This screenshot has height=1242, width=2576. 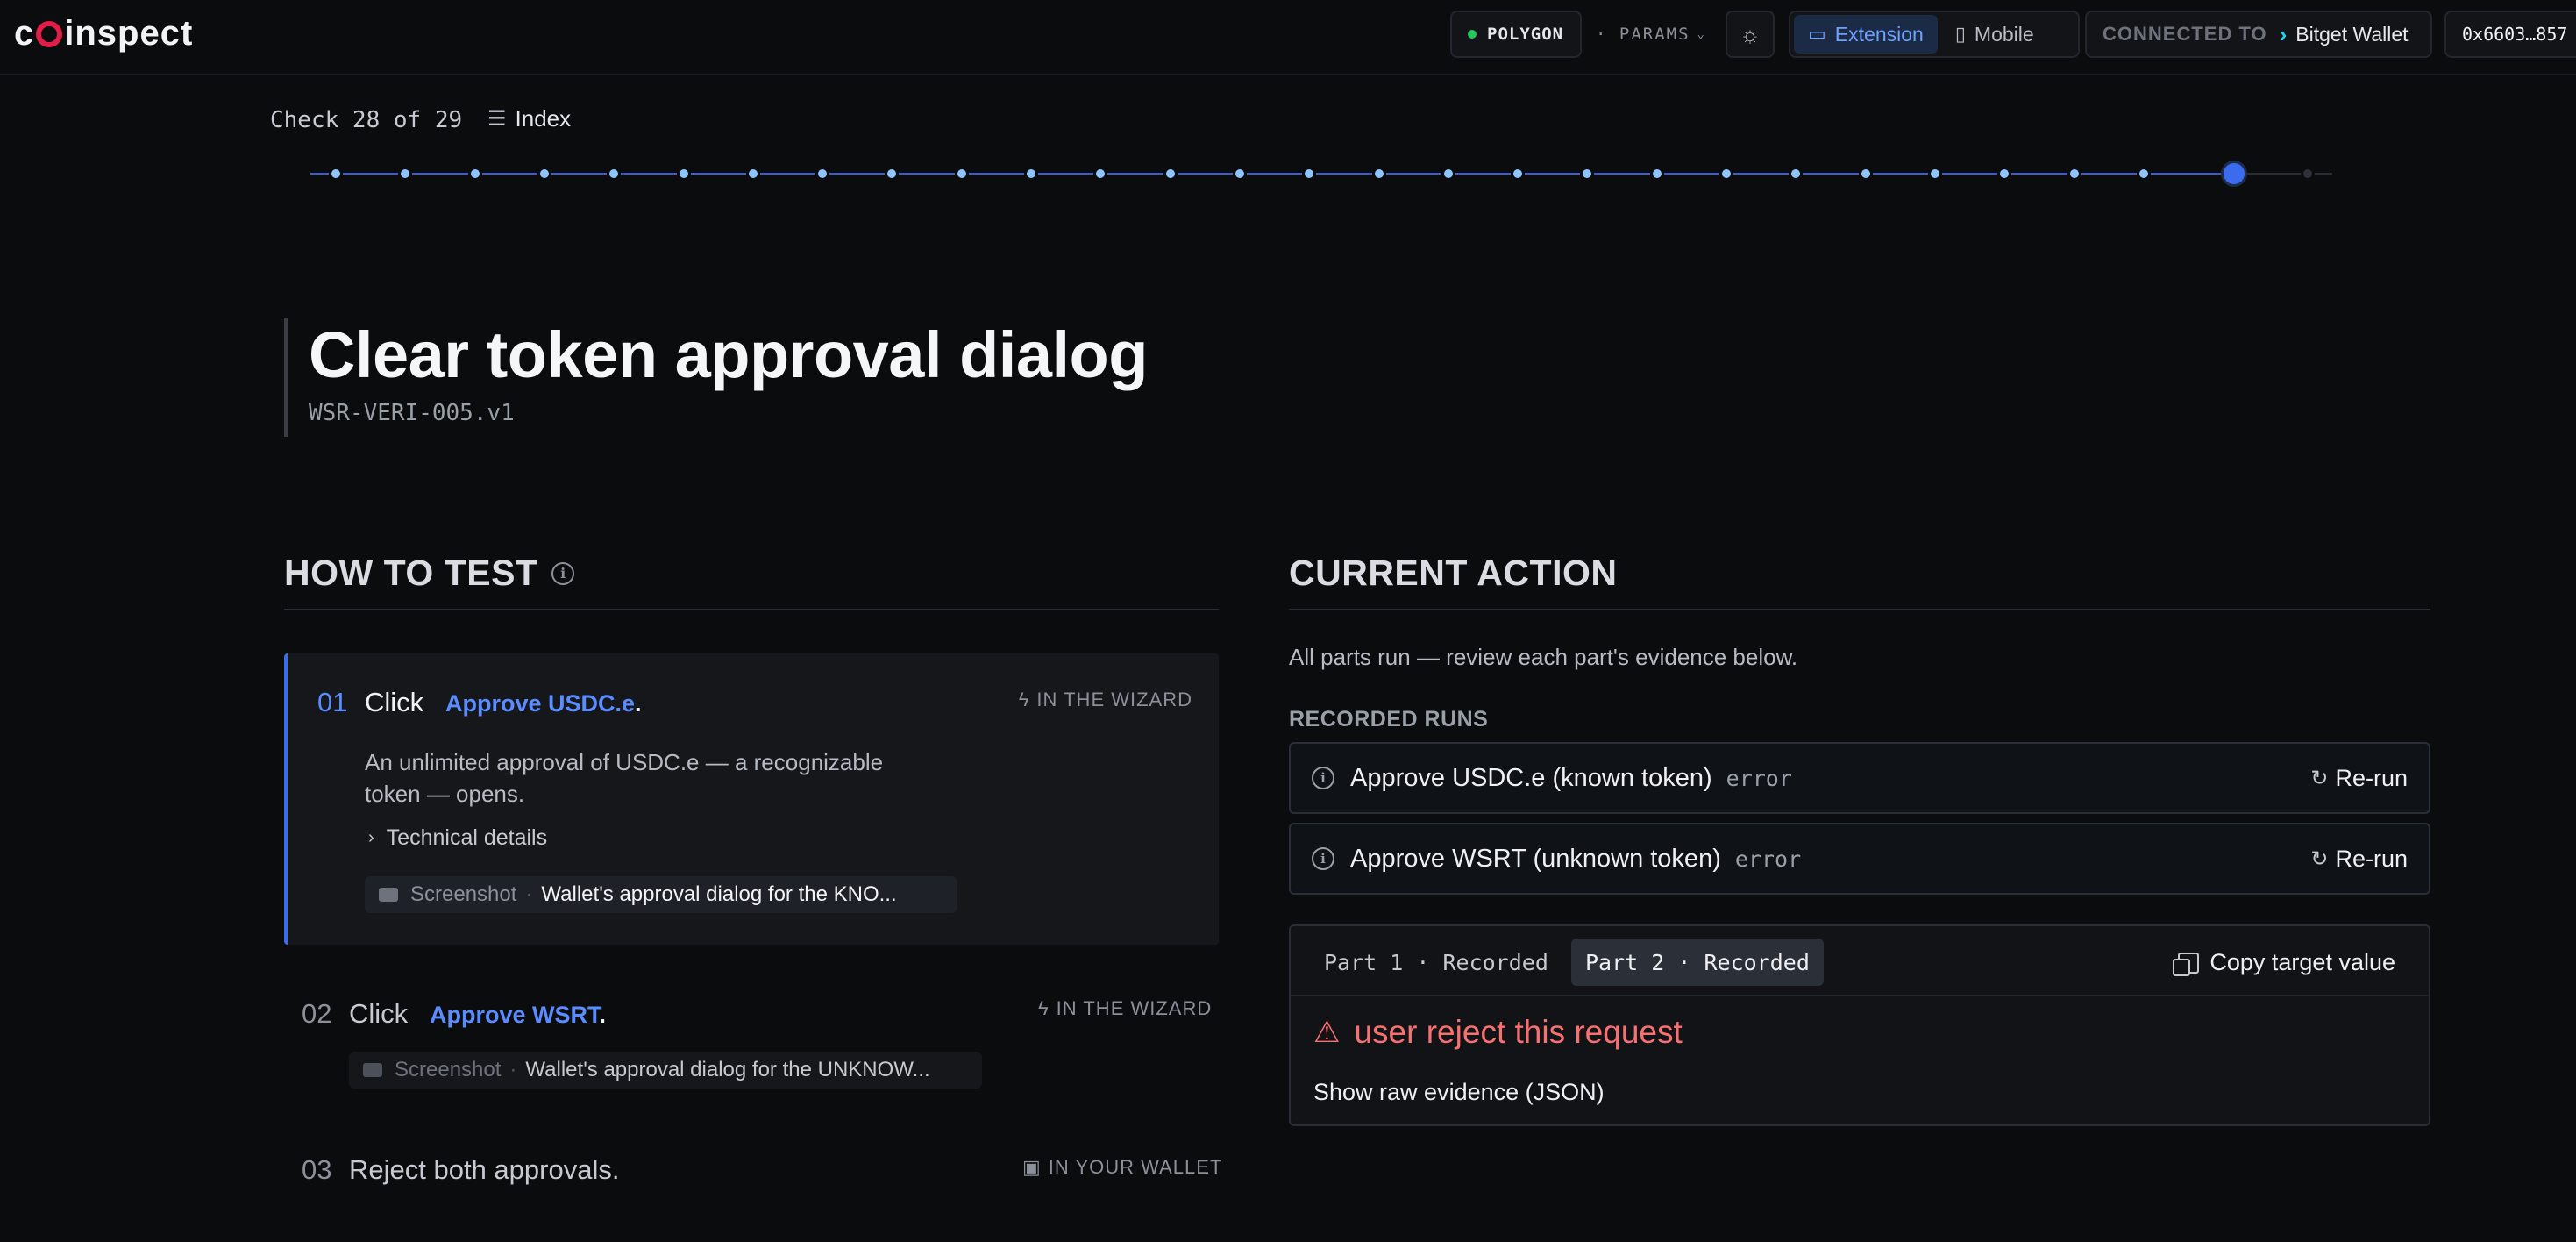 I want to click on mode-extension-button: ▭ Extension, so click(x=1866, y=34).